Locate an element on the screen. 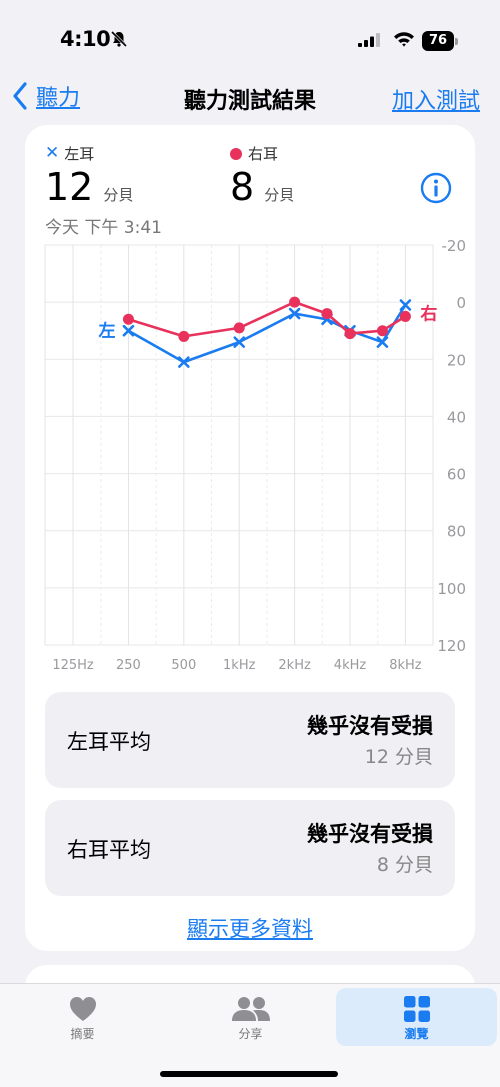 The image size is (500, 1087). cellular-signal-icon is located at coordinates (369, 40).